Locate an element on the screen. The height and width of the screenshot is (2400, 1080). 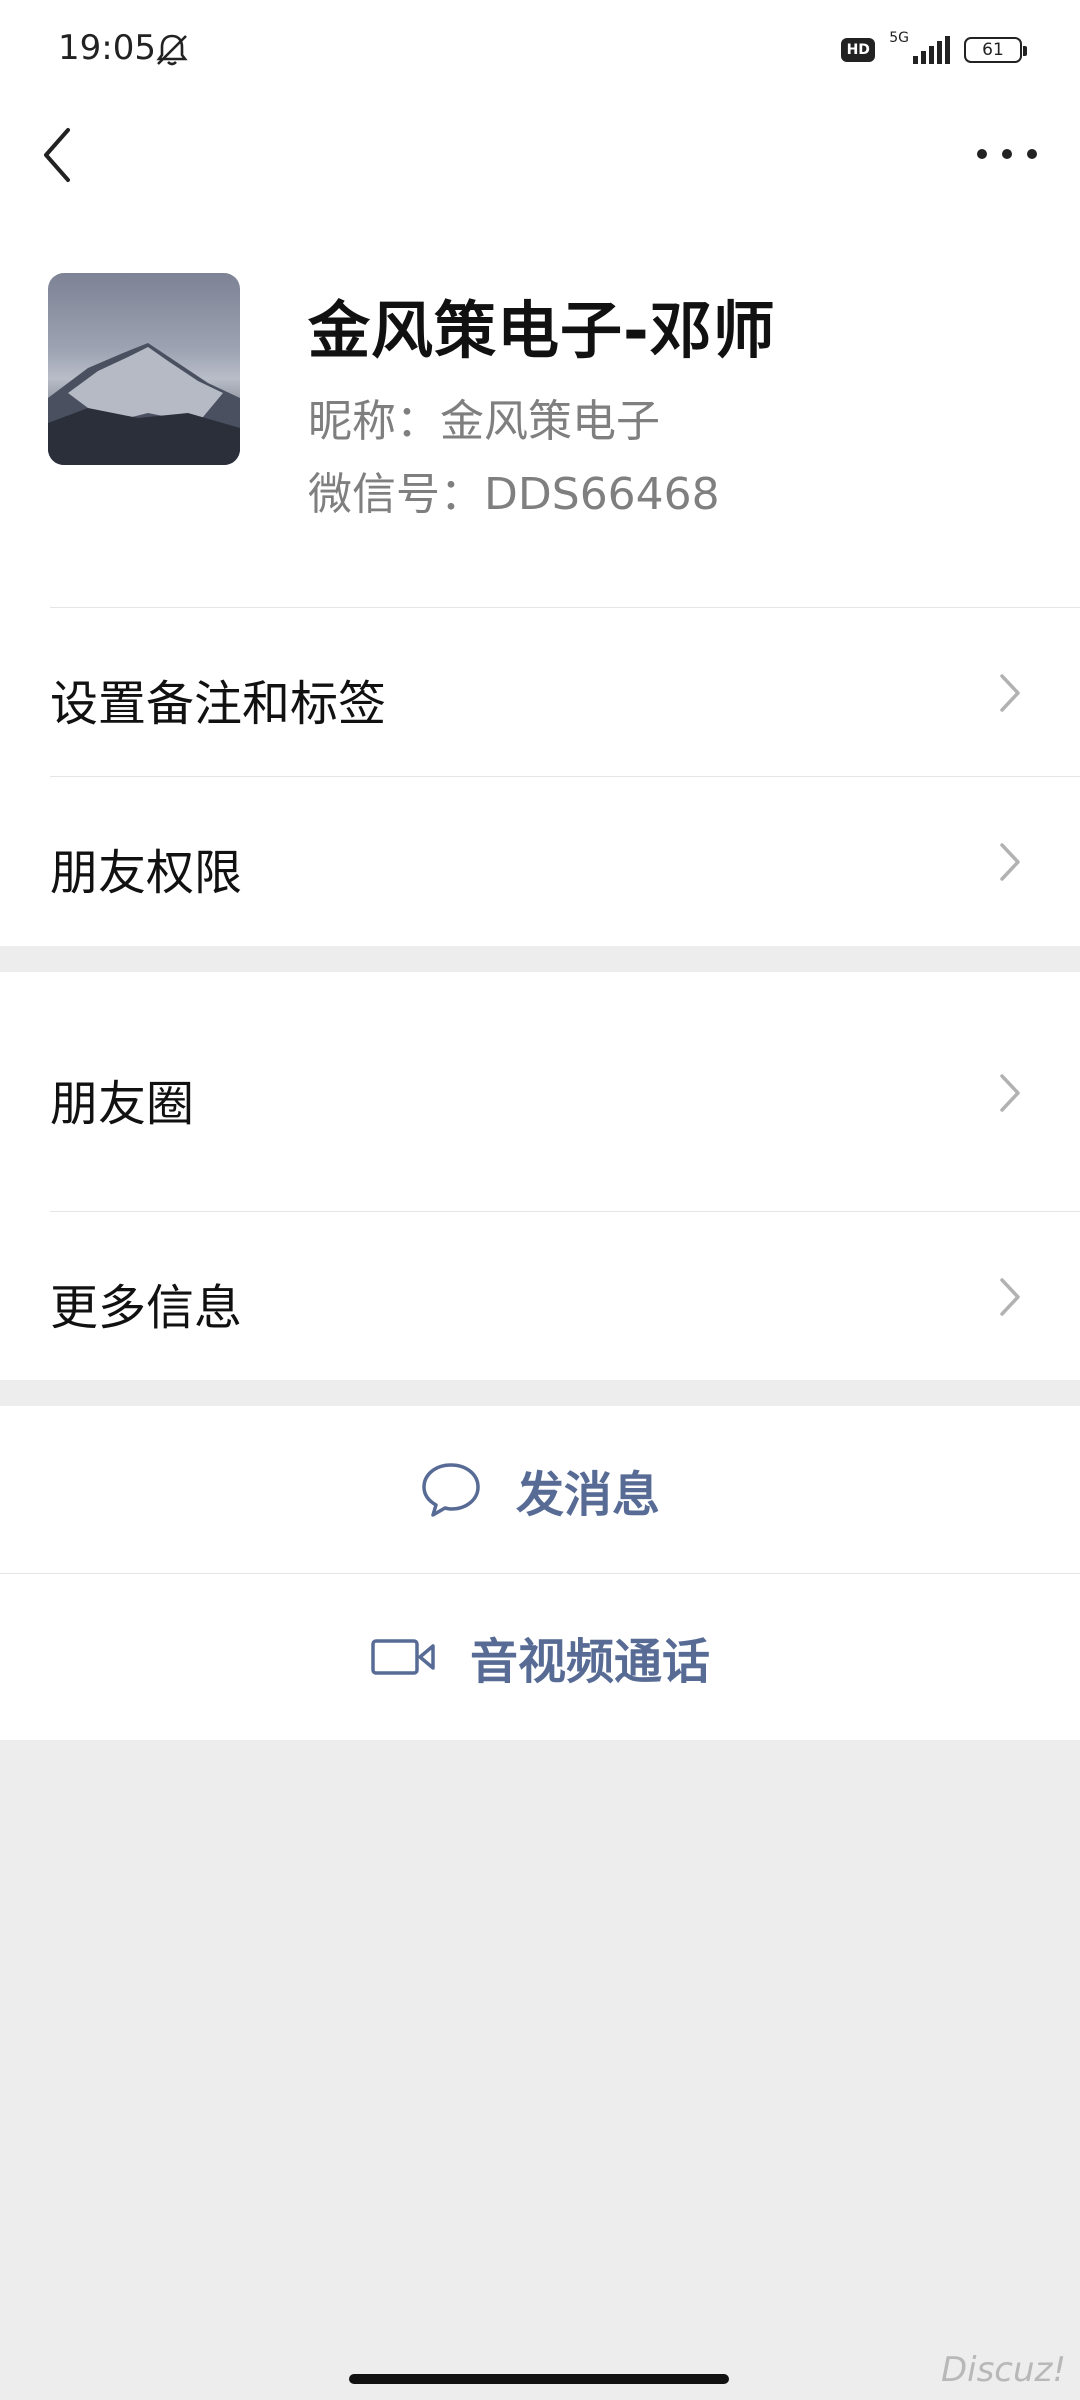
contact-nickname: 昵称：金风策电子 is located at coordinates (484, 421).